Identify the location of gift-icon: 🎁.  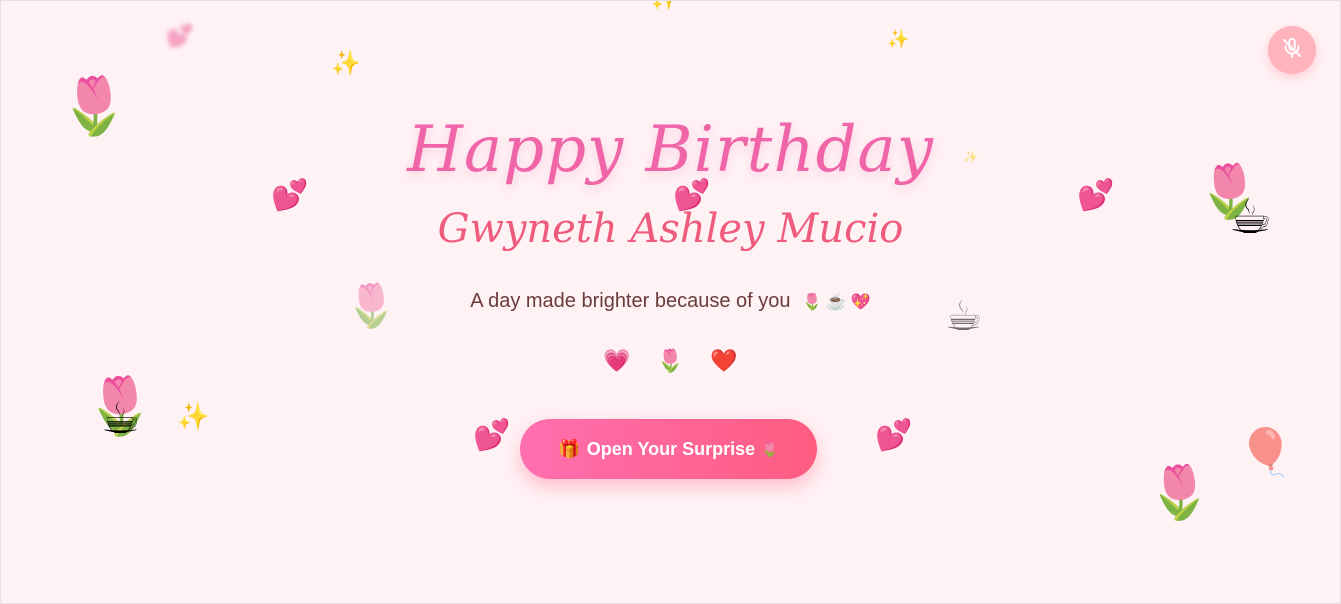
(569, 448).